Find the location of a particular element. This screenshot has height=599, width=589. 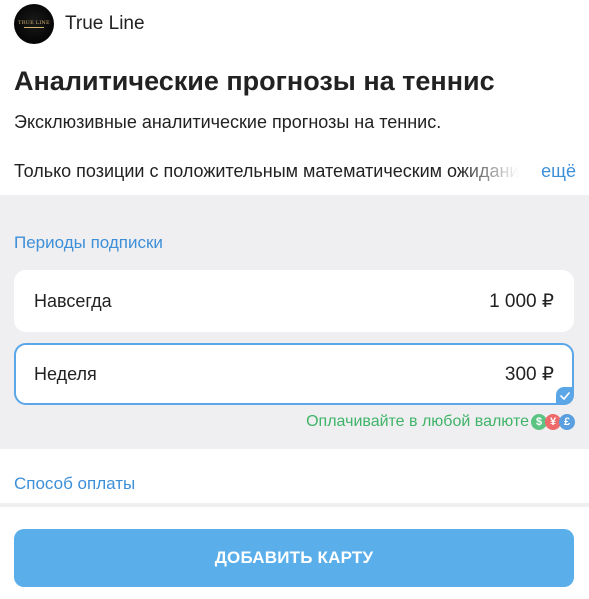

page-title: Аналитические прогнозы на теннис is located at coordinates (254, 81).